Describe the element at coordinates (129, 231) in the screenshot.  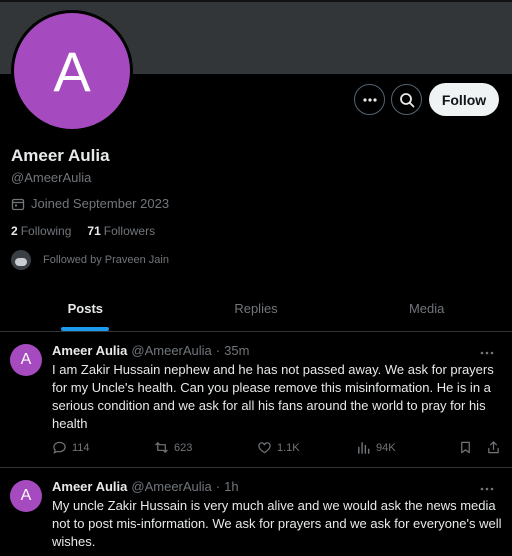
I see `followers-label: Followers` at that location.